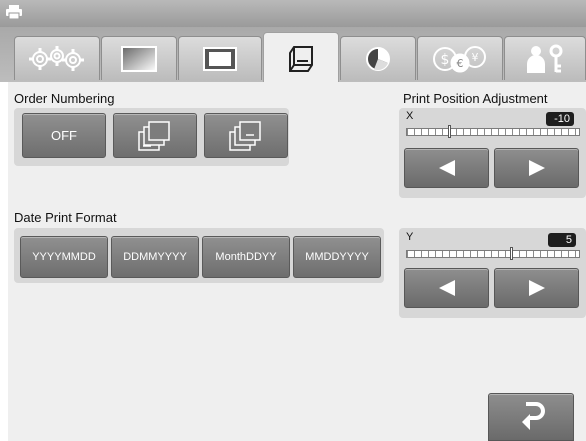 Image resolution: width=586 pixels, height=441 pixels. I want to click on x-right-button, so click(536, 168).